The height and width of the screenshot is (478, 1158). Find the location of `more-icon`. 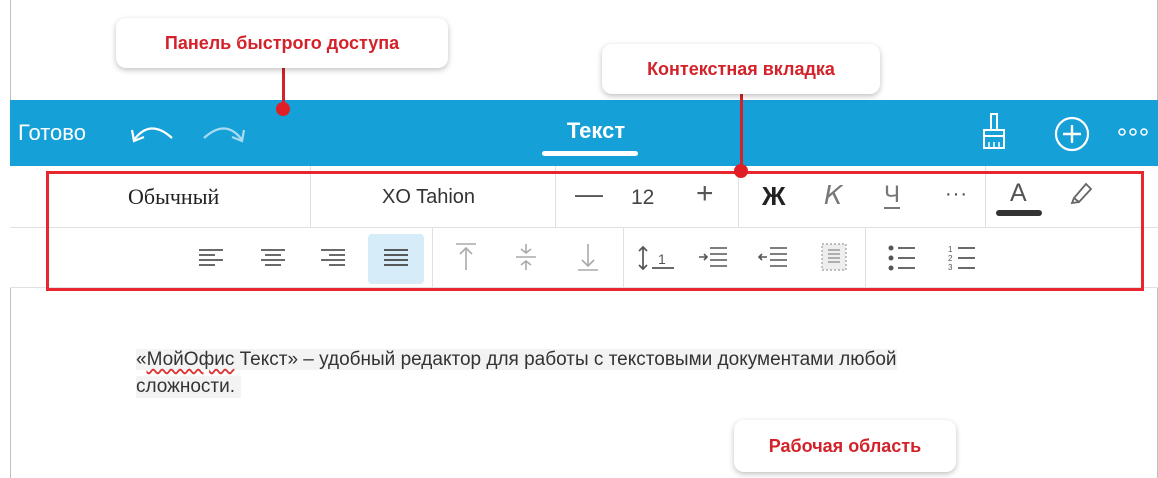

more-icon is located at coordinates (1133, 134).